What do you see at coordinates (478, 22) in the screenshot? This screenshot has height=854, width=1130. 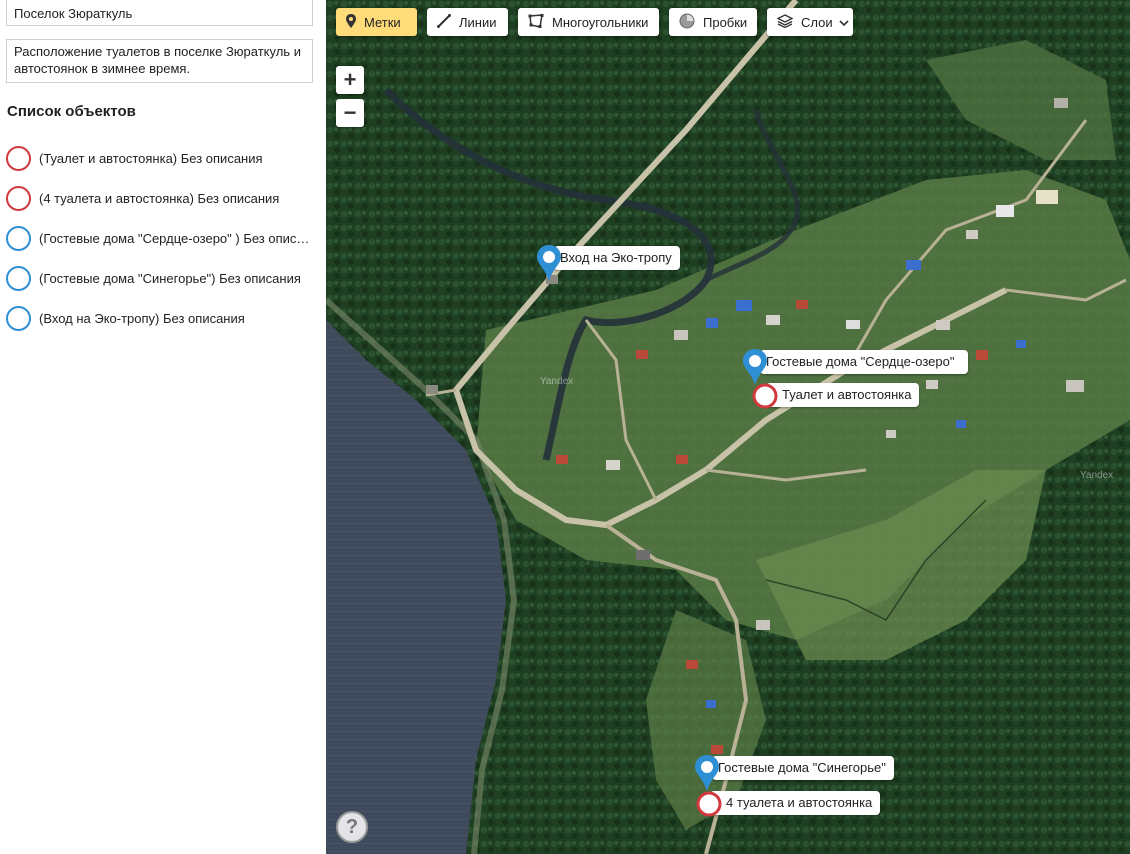 I see `lines-tool-label: Линии` at bounding box center [478, 22].